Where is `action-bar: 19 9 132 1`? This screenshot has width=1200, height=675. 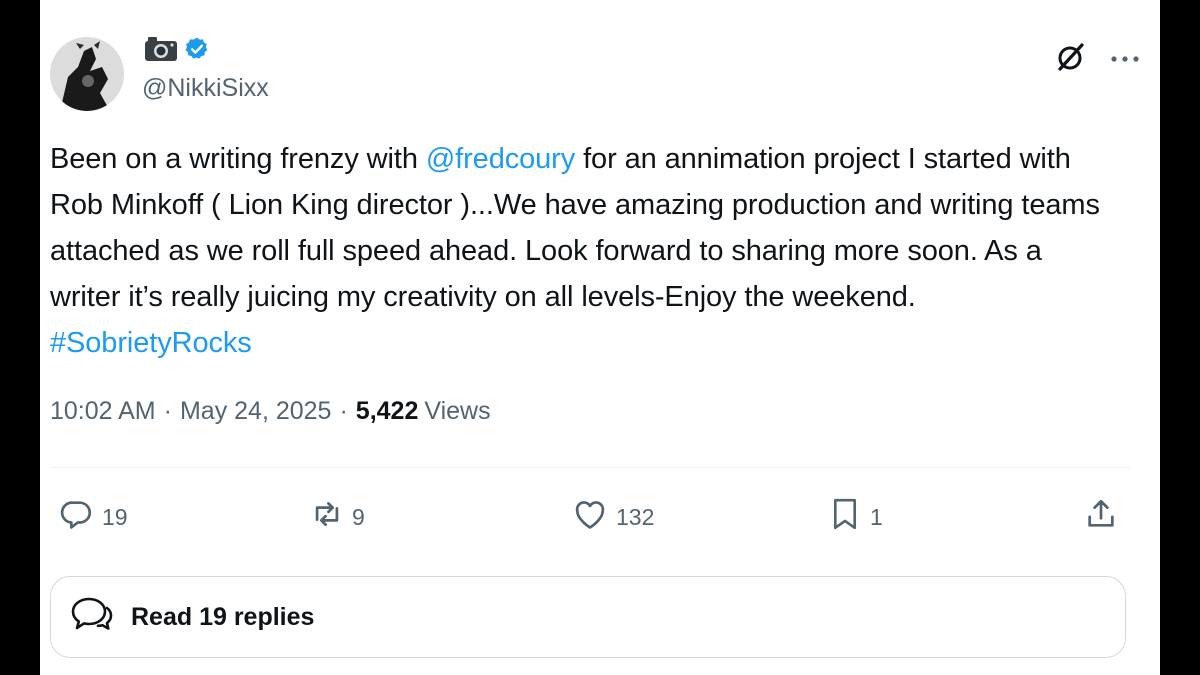 action-bar: 19 9 132 1 is located at coordinates (600, 517).